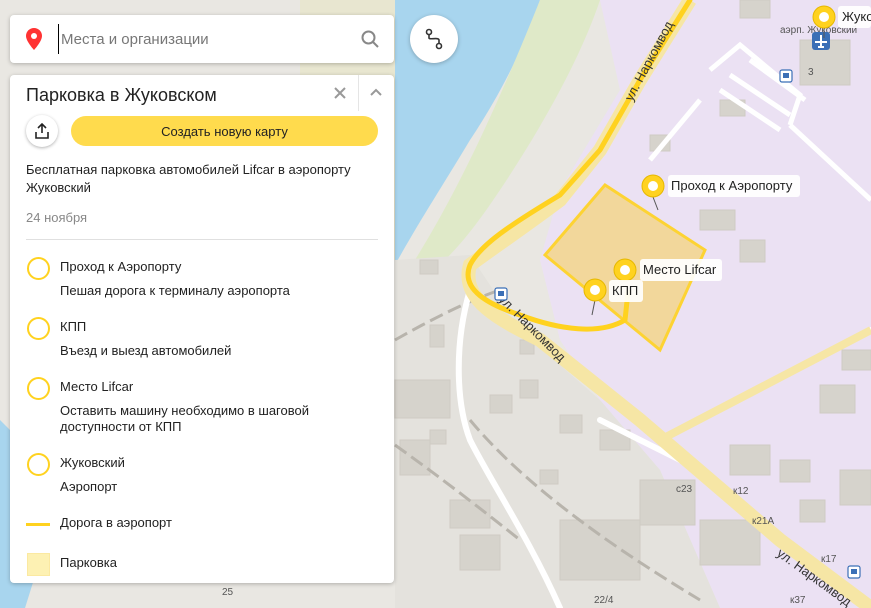 The width and height of the screenshot is (871, 608). Describe the element at coordinates (625, 290) in the screenshot. I see `marker-label: КПП` at that location.